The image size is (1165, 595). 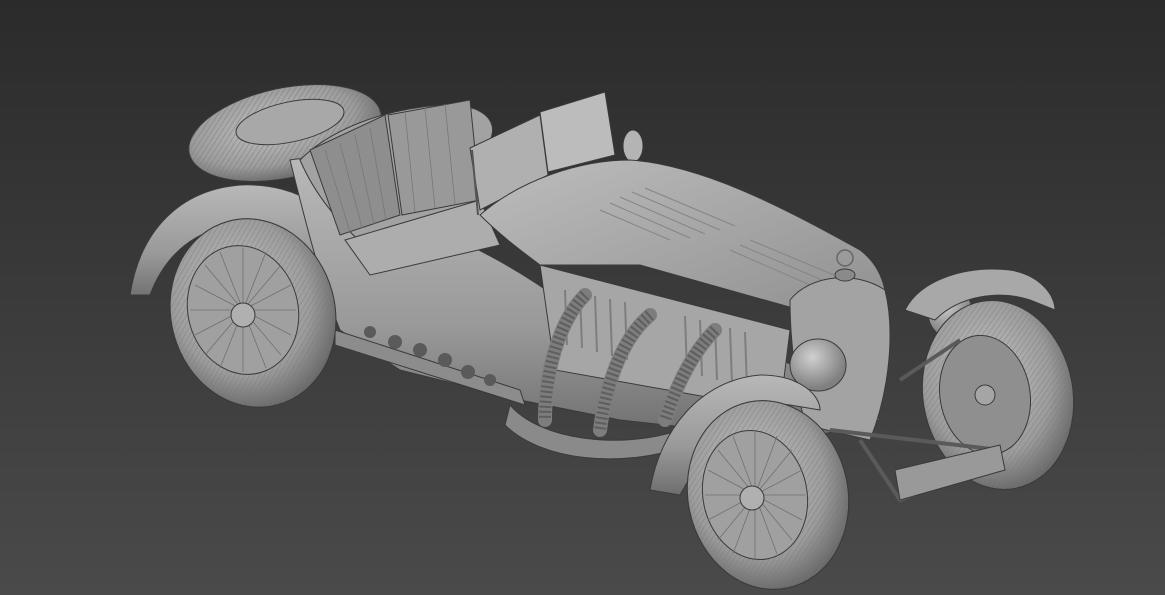 I want to click on front-right-hub, so click(x=985, y=395).